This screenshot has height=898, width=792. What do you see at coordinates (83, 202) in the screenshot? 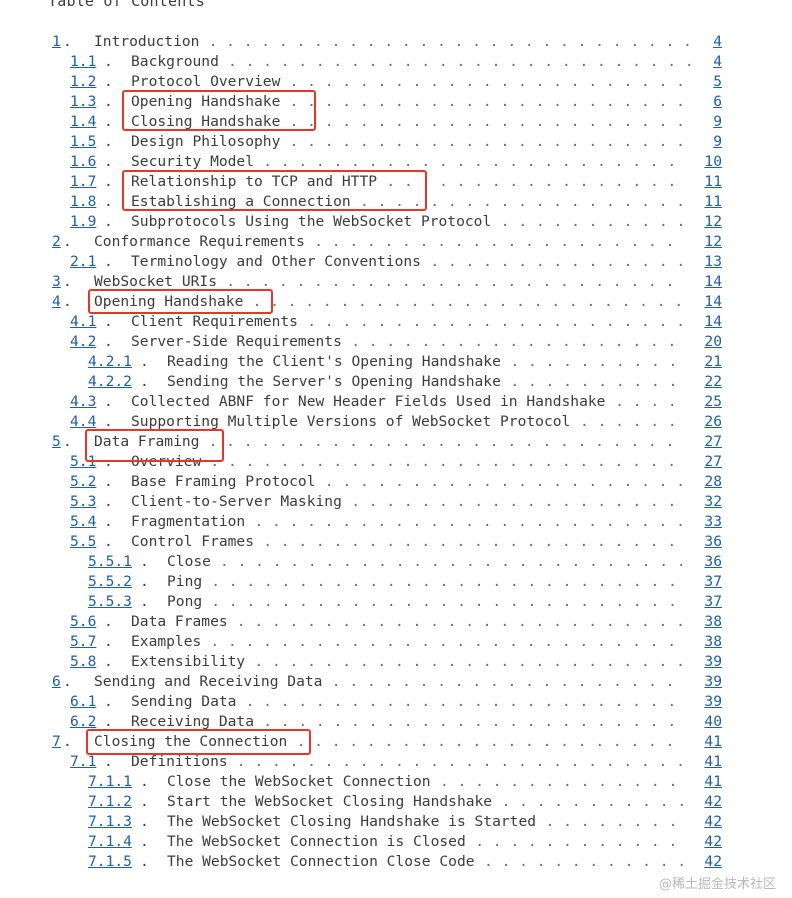
I see `toc-entry-number: 1.8` at bounding box center [83, 202].